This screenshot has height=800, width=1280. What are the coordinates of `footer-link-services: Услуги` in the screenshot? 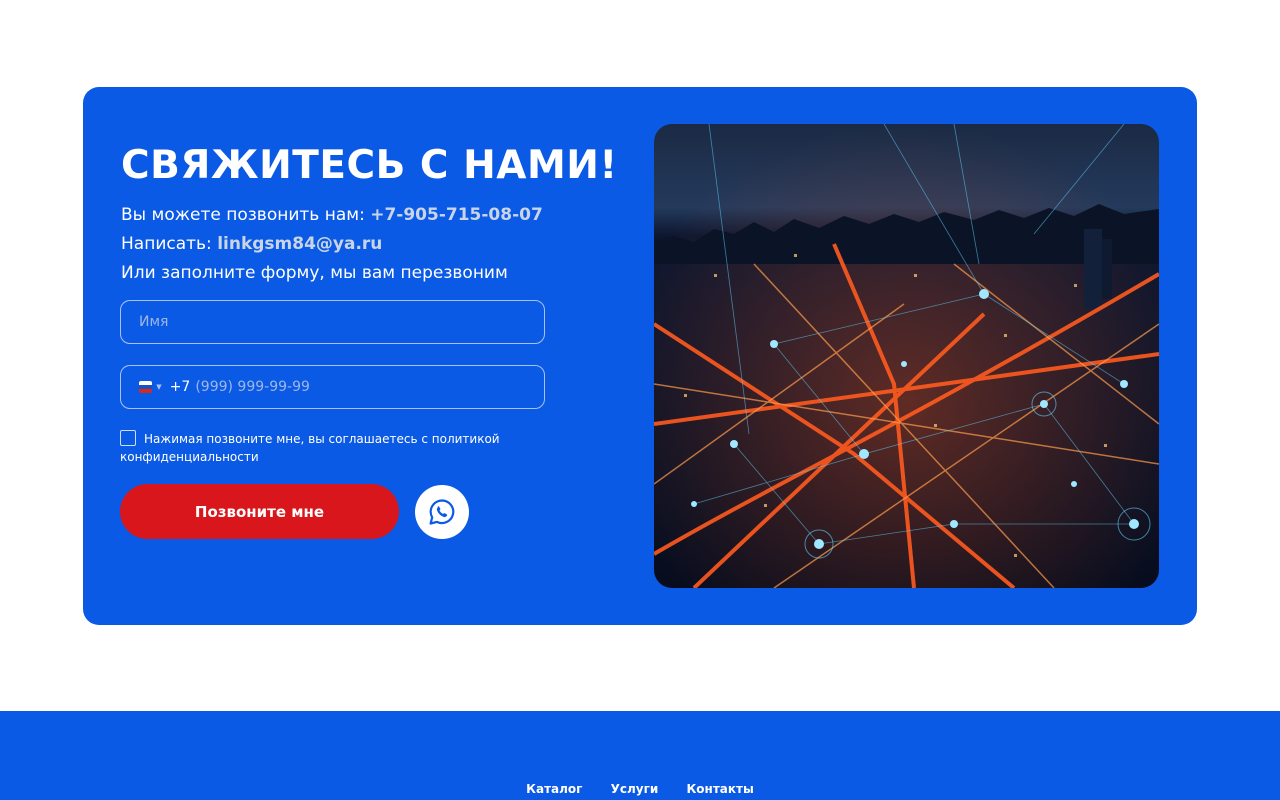 It's located at (635, 789).